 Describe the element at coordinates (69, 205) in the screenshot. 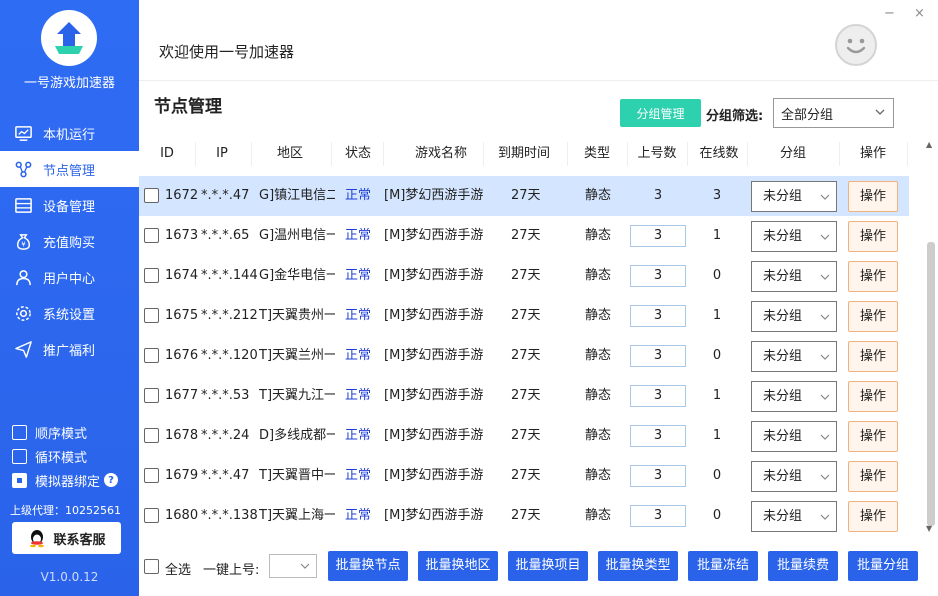

I see `nav-item-device-manage: 设备管理` at that location.